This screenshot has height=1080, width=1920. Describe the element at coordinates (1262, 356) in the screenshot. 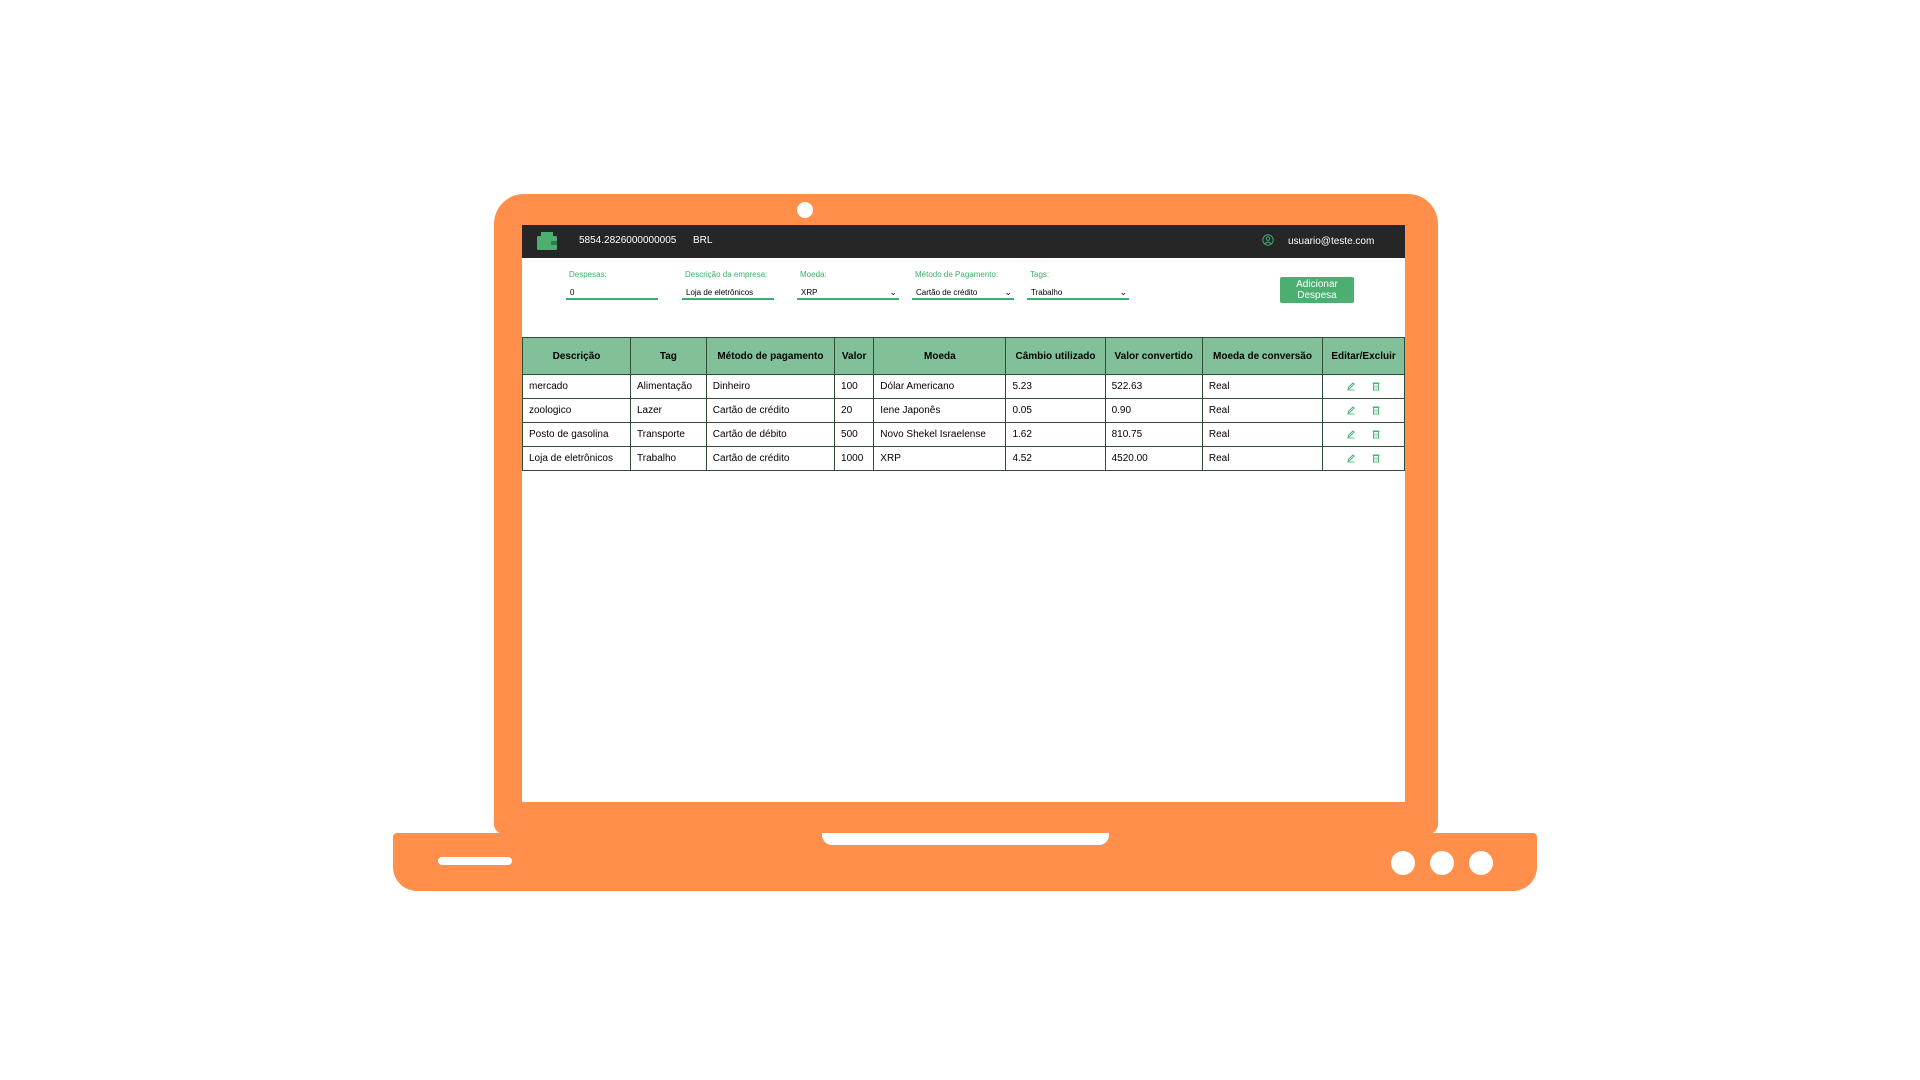

I see `column-header: Moeda de conversão` at that location.